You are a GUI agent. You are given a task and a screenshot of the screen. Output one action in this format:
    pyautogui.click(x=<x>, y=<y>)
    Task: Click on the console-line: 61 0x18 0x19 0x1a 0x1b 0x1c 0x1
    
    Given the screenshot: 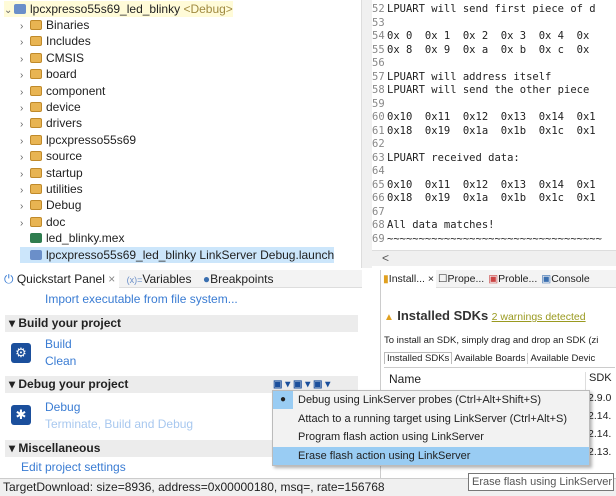 What is the action you would take?
    pyautogui.click(x=484, y=131)
    